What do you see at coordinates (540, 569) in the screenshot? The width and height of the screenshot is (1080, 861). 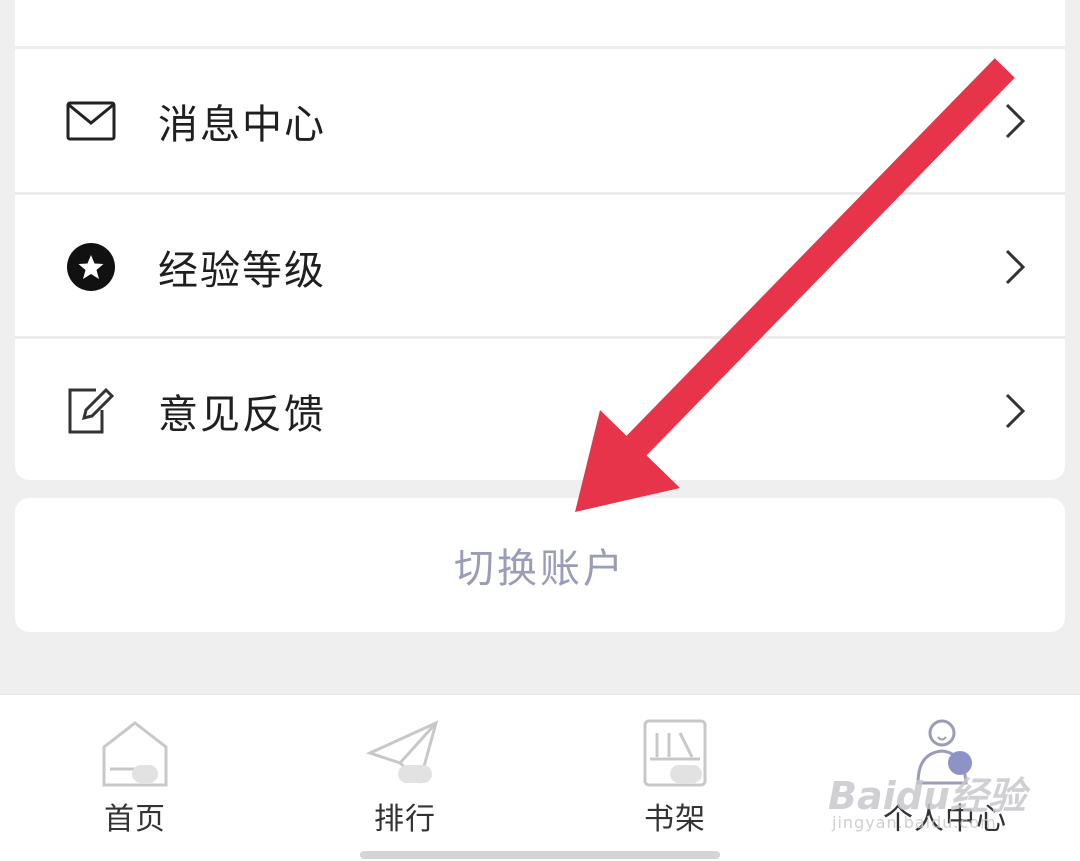 I see `switch-account-label: 切换账户` at bounding box center [540, 569].